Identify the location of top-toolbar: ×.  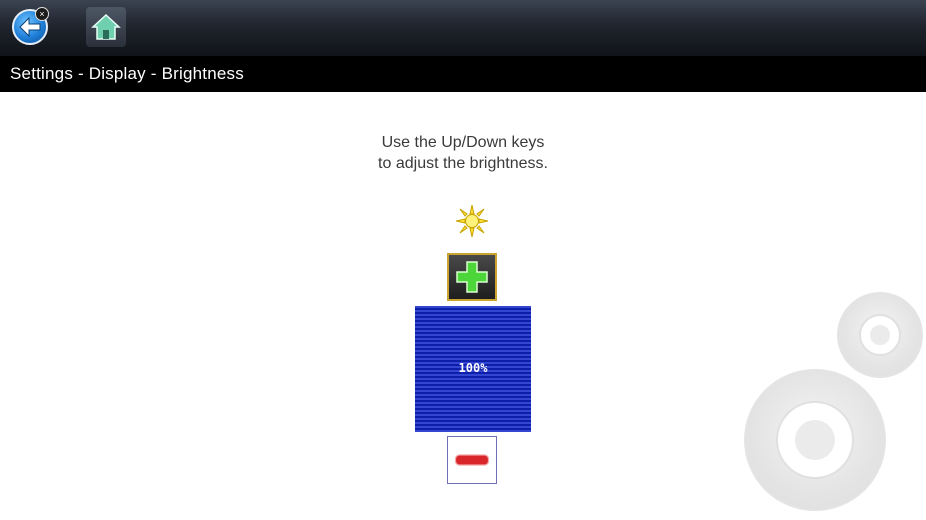
(463, 28).